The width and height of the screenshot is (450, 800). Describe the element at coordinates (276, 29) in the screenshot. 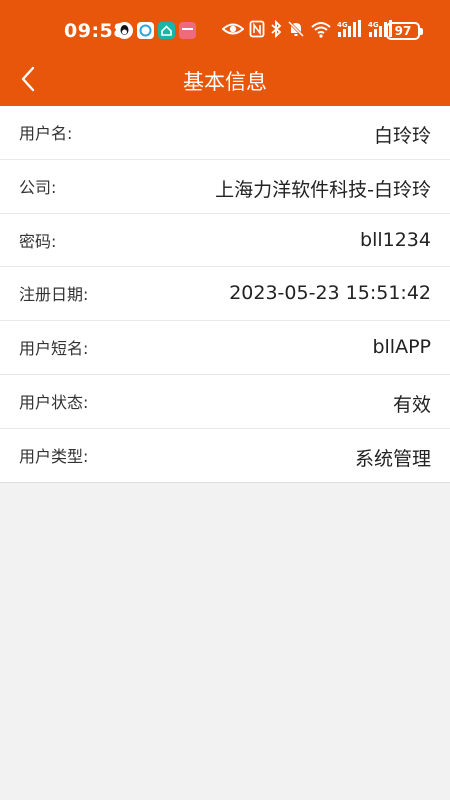

I see `bluetooth-icon` at that location.